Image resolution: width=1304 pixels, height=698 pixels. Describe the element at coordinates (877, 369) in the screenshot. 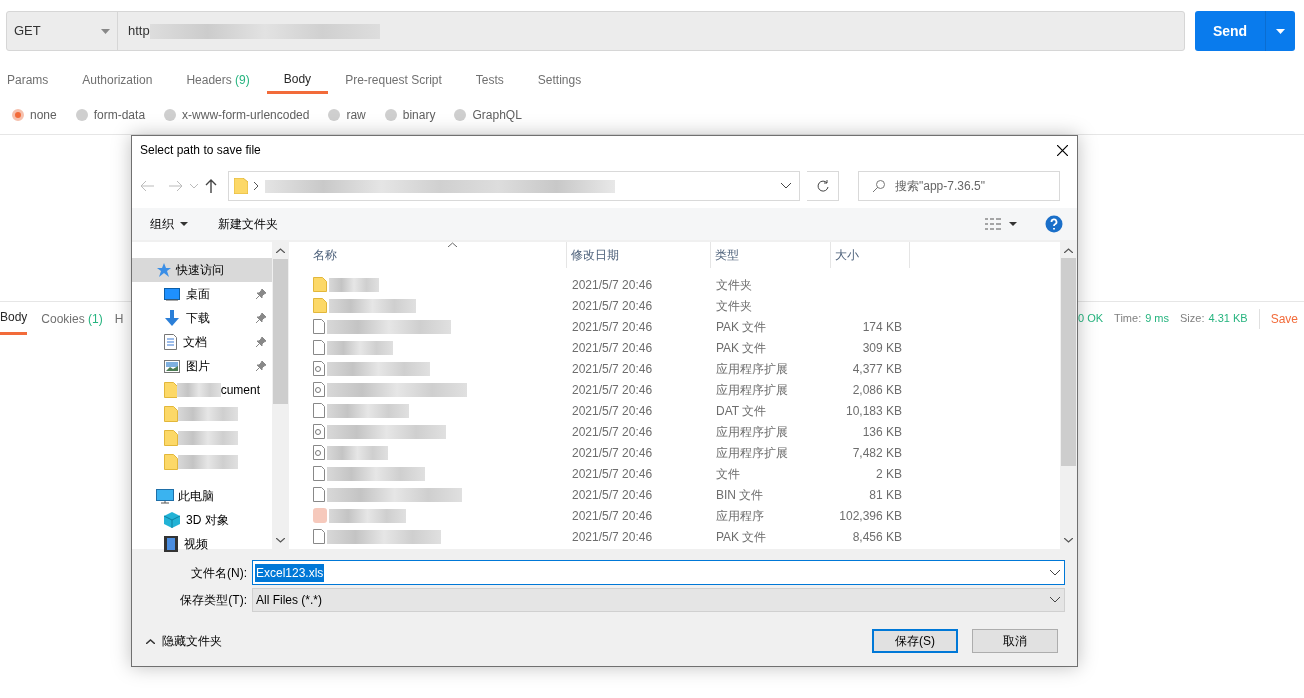

I see `file-size: 4,377 KB` at that location.